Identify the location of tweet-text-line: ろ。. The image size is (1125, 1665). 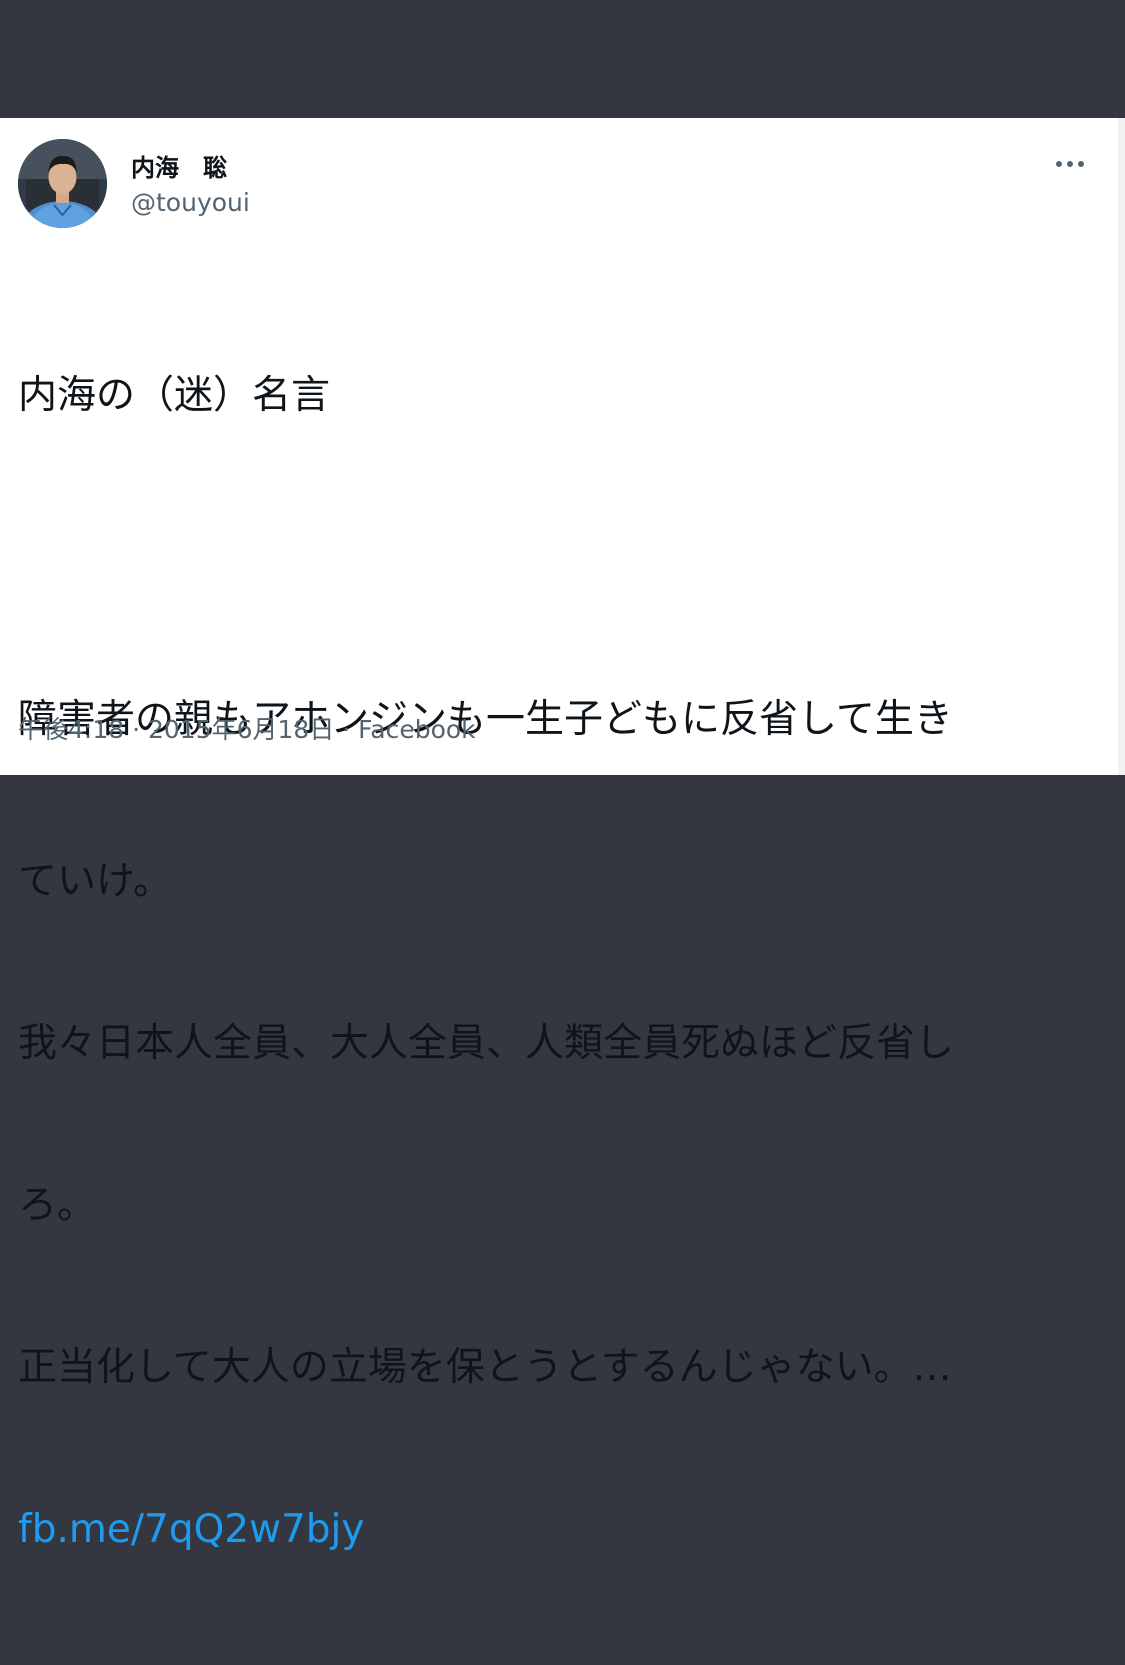
(57, 1205).